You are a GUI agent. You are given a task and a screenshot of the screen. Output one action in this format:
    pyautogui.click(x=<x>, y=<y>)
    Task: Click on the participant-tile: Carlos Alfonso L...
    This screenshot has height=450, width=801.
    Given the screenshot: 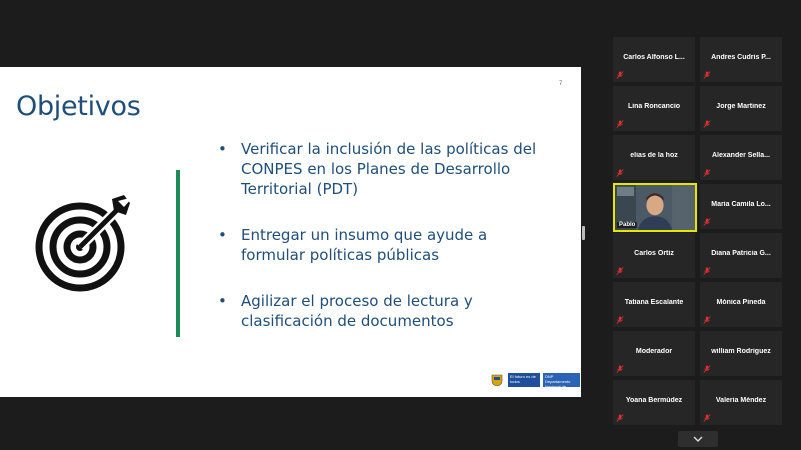 What is the action you would take?
    pyautogui.click(x=654, y=59)
    